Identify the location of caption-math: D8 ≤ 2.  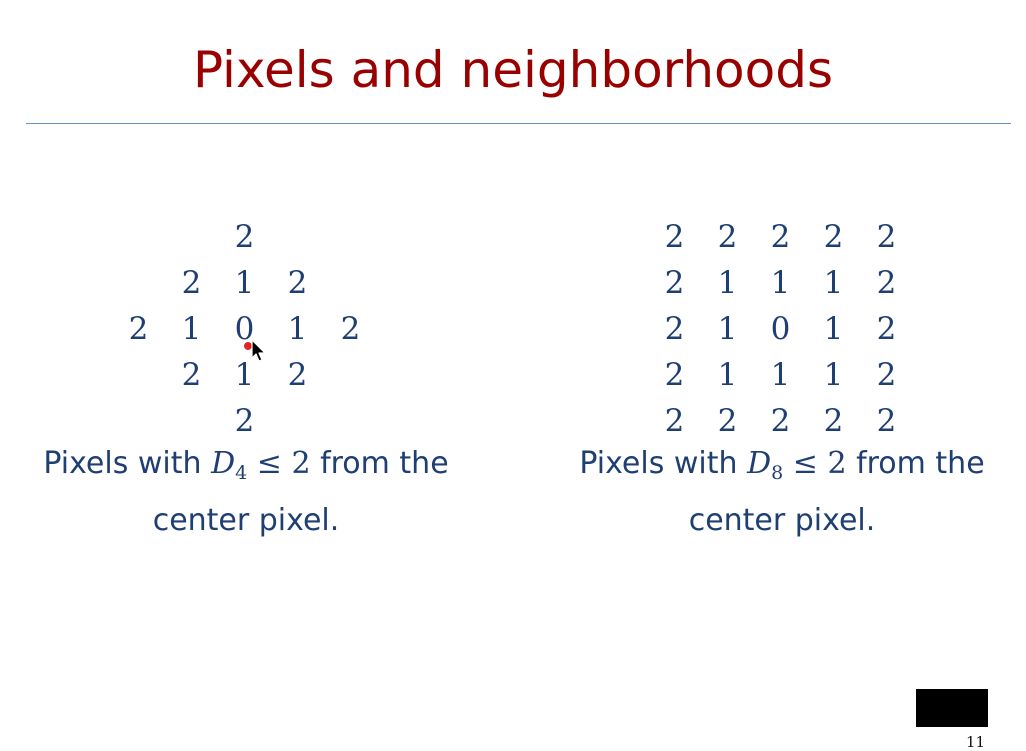
(797, 465).